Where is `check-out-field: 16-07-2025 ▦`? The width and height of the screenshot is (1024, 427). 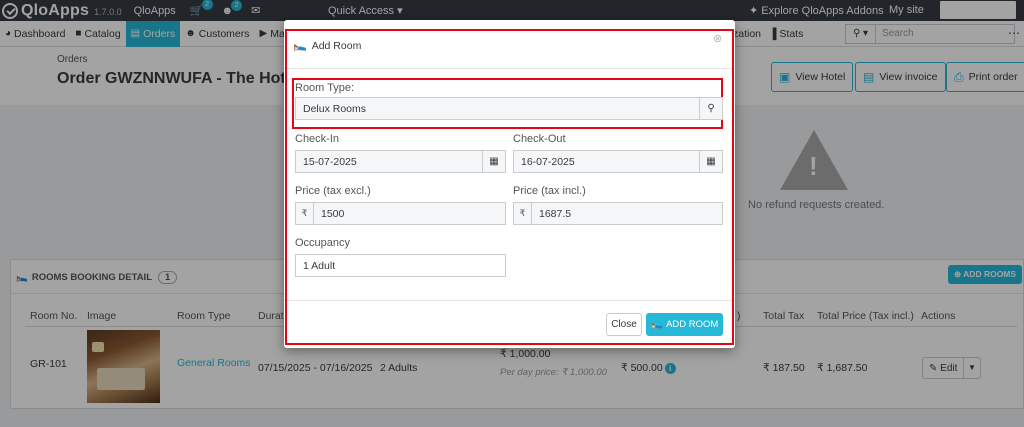 check-out-field: 16-07-2025 ▦ is located at coordinates (618, 161).